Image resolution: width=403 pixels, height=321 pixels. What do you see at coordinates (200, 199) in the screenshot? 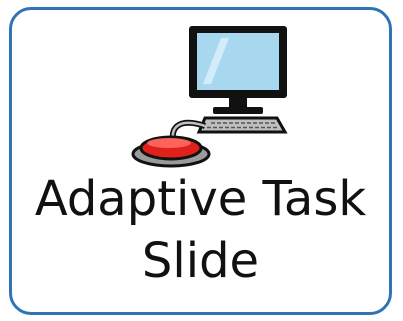
I see `card-label-line-1: Adaptive Task` at bounding box center [200, 199].